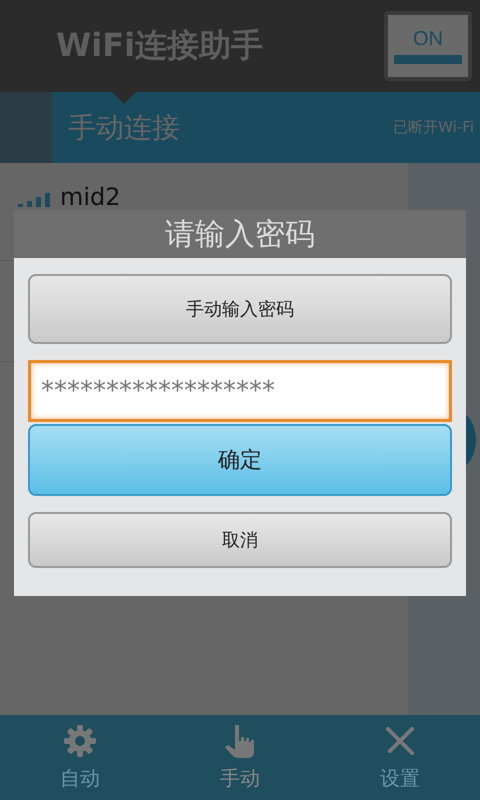  What do you see at coordinates (240, 460) in the screenshot?
I see `confirm-button: 确定` at bounding box center [240, 460].